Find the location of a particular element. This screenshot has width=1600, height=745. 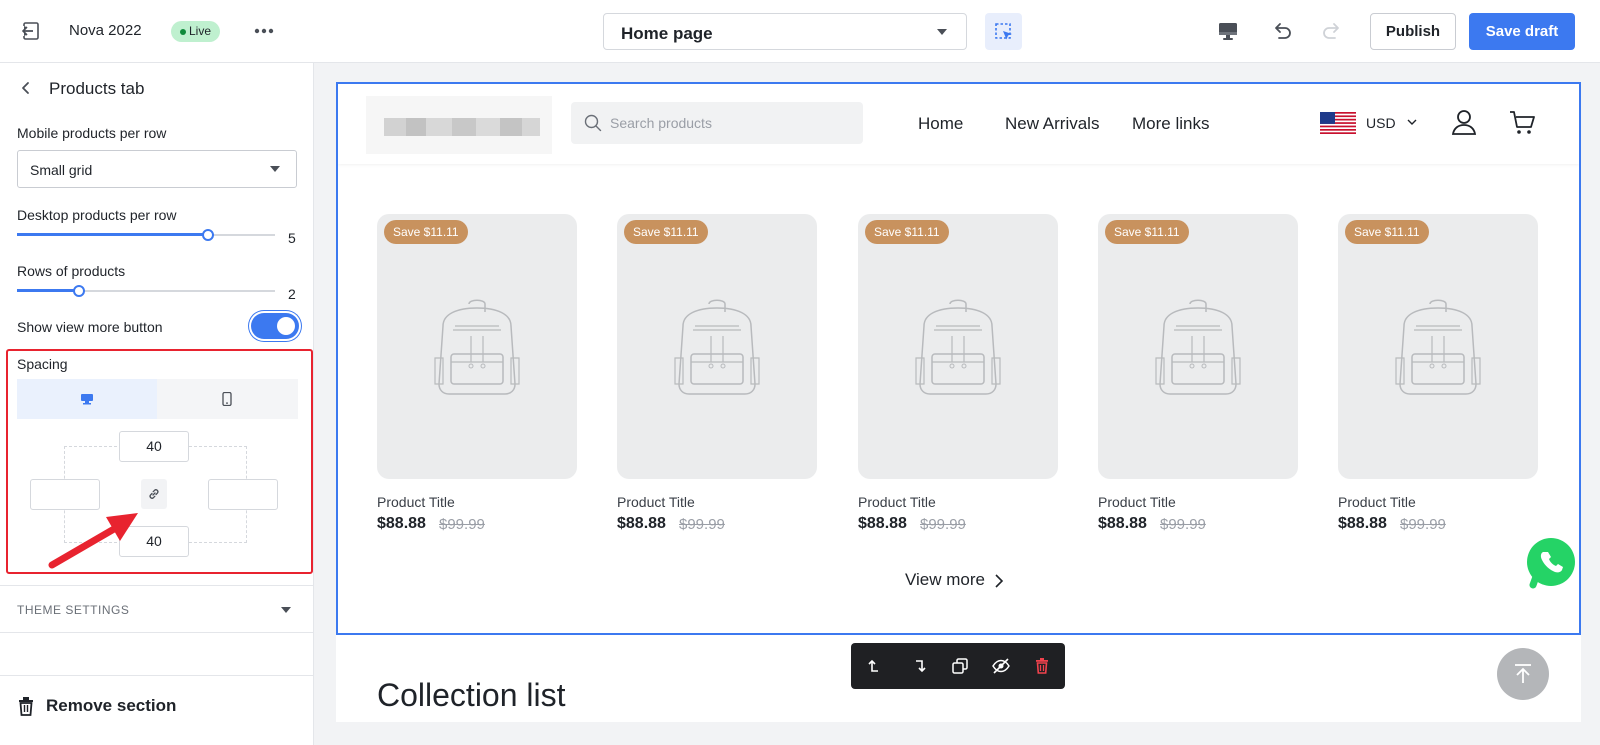

mobile-per-row-label: Mobile products per row is located at coordinates (92, 133).